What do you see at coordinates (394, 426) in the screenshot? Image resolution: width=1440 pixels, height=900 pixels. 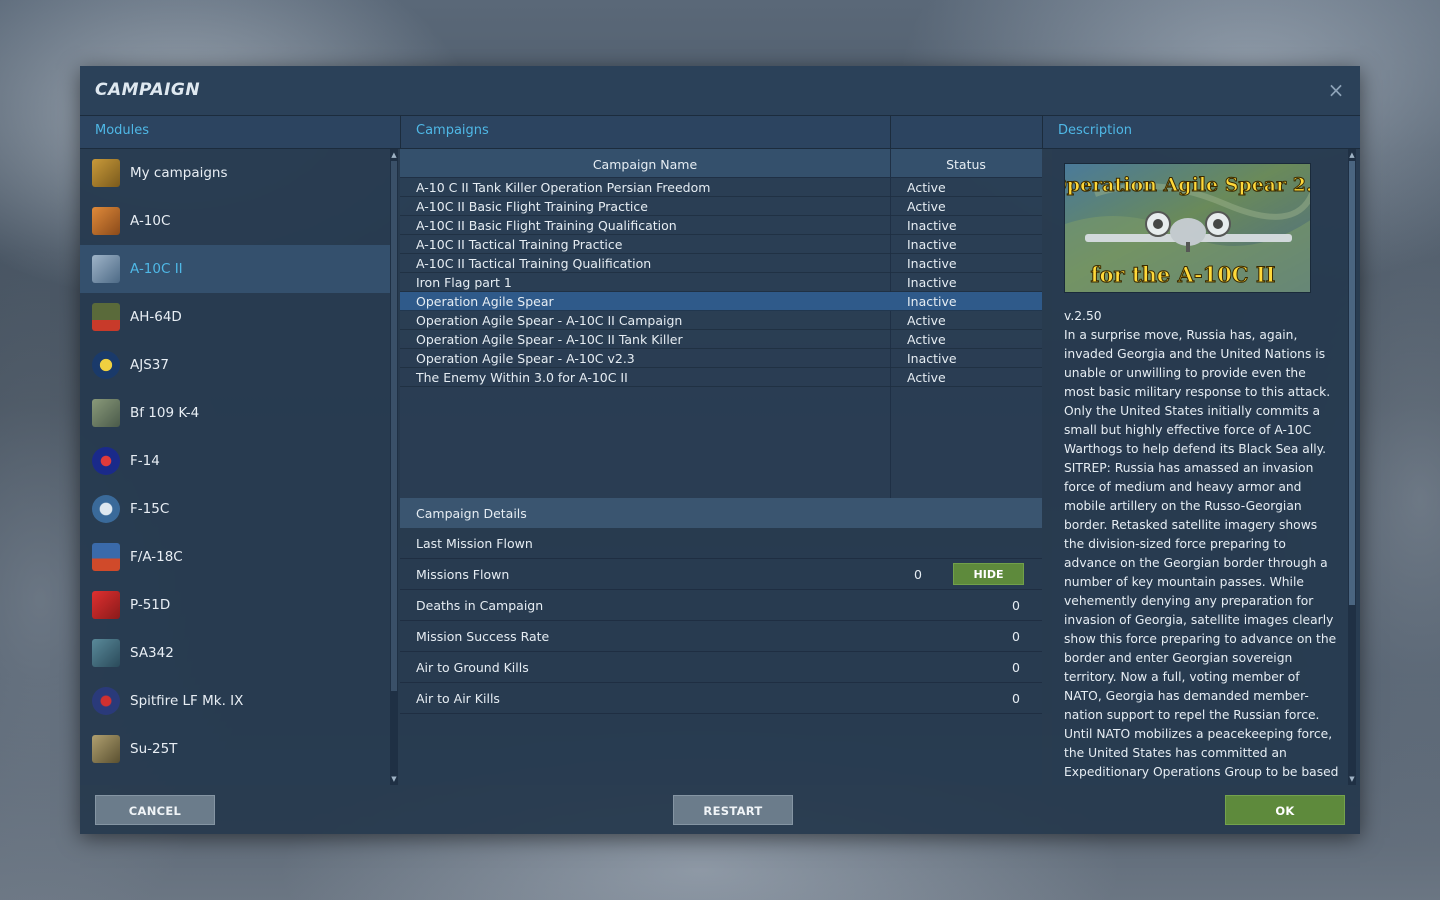 I see `modules-scrollbar-thumb` at bounding box center [394, 426].